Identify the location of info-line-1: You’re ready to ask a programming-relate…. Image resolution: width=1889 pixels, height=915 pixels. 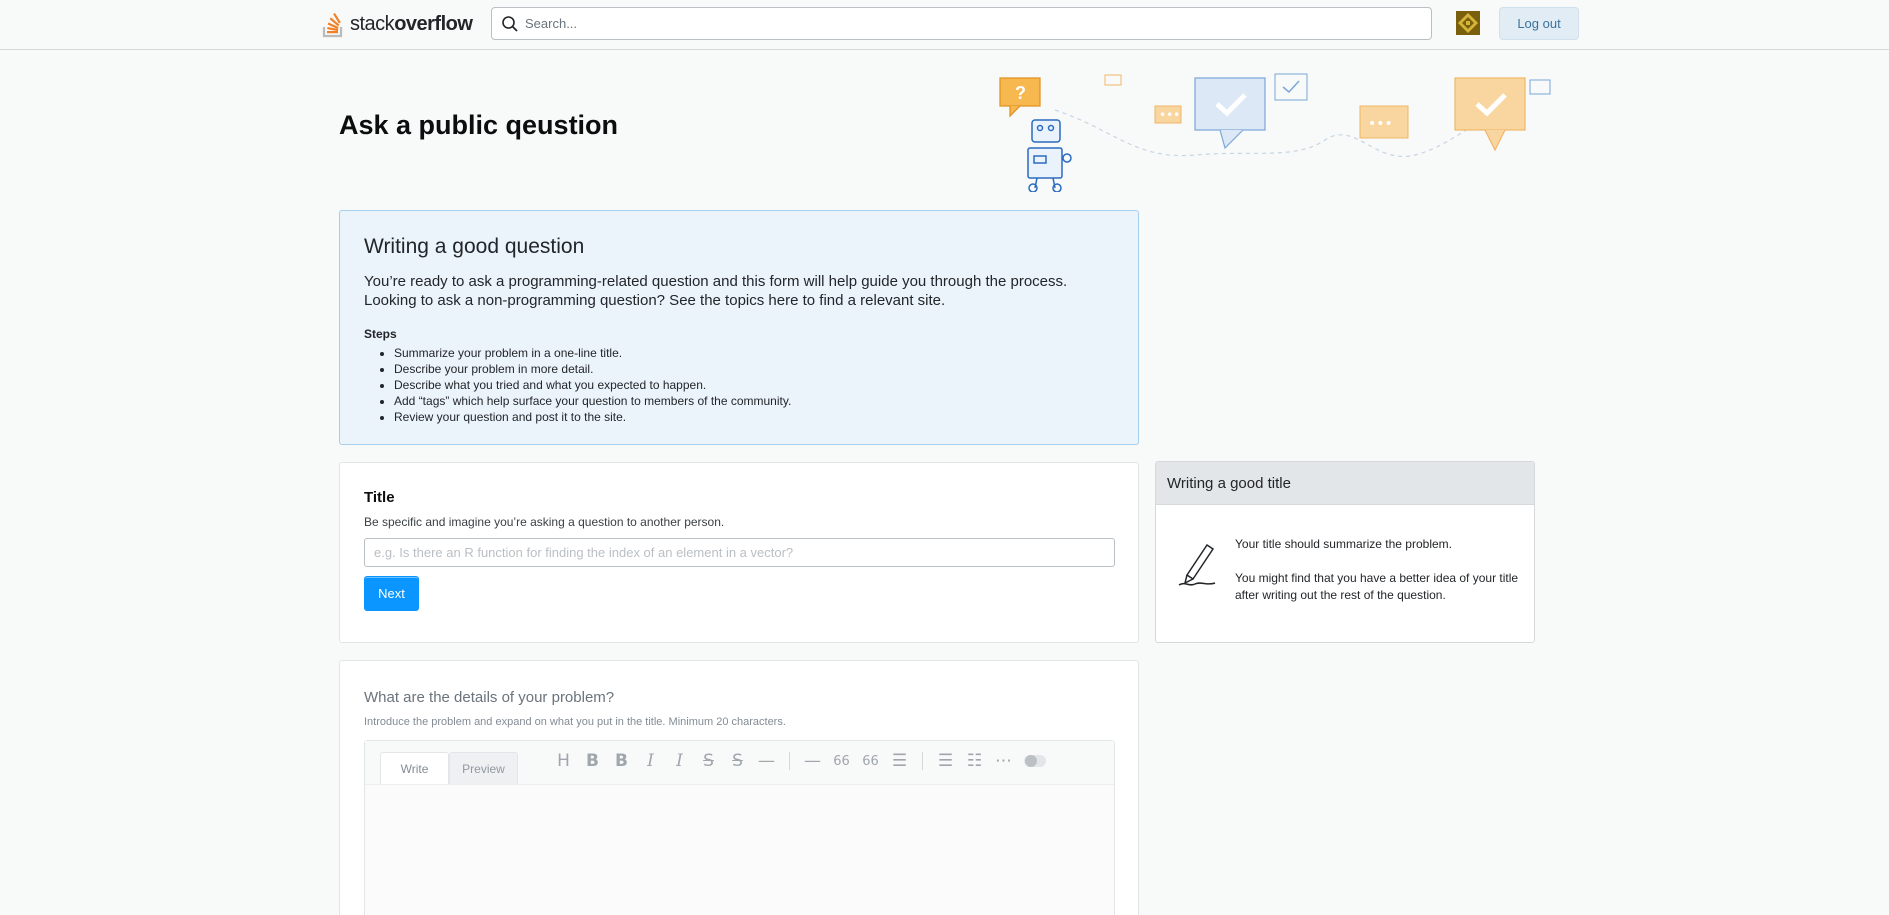
(716, 281).